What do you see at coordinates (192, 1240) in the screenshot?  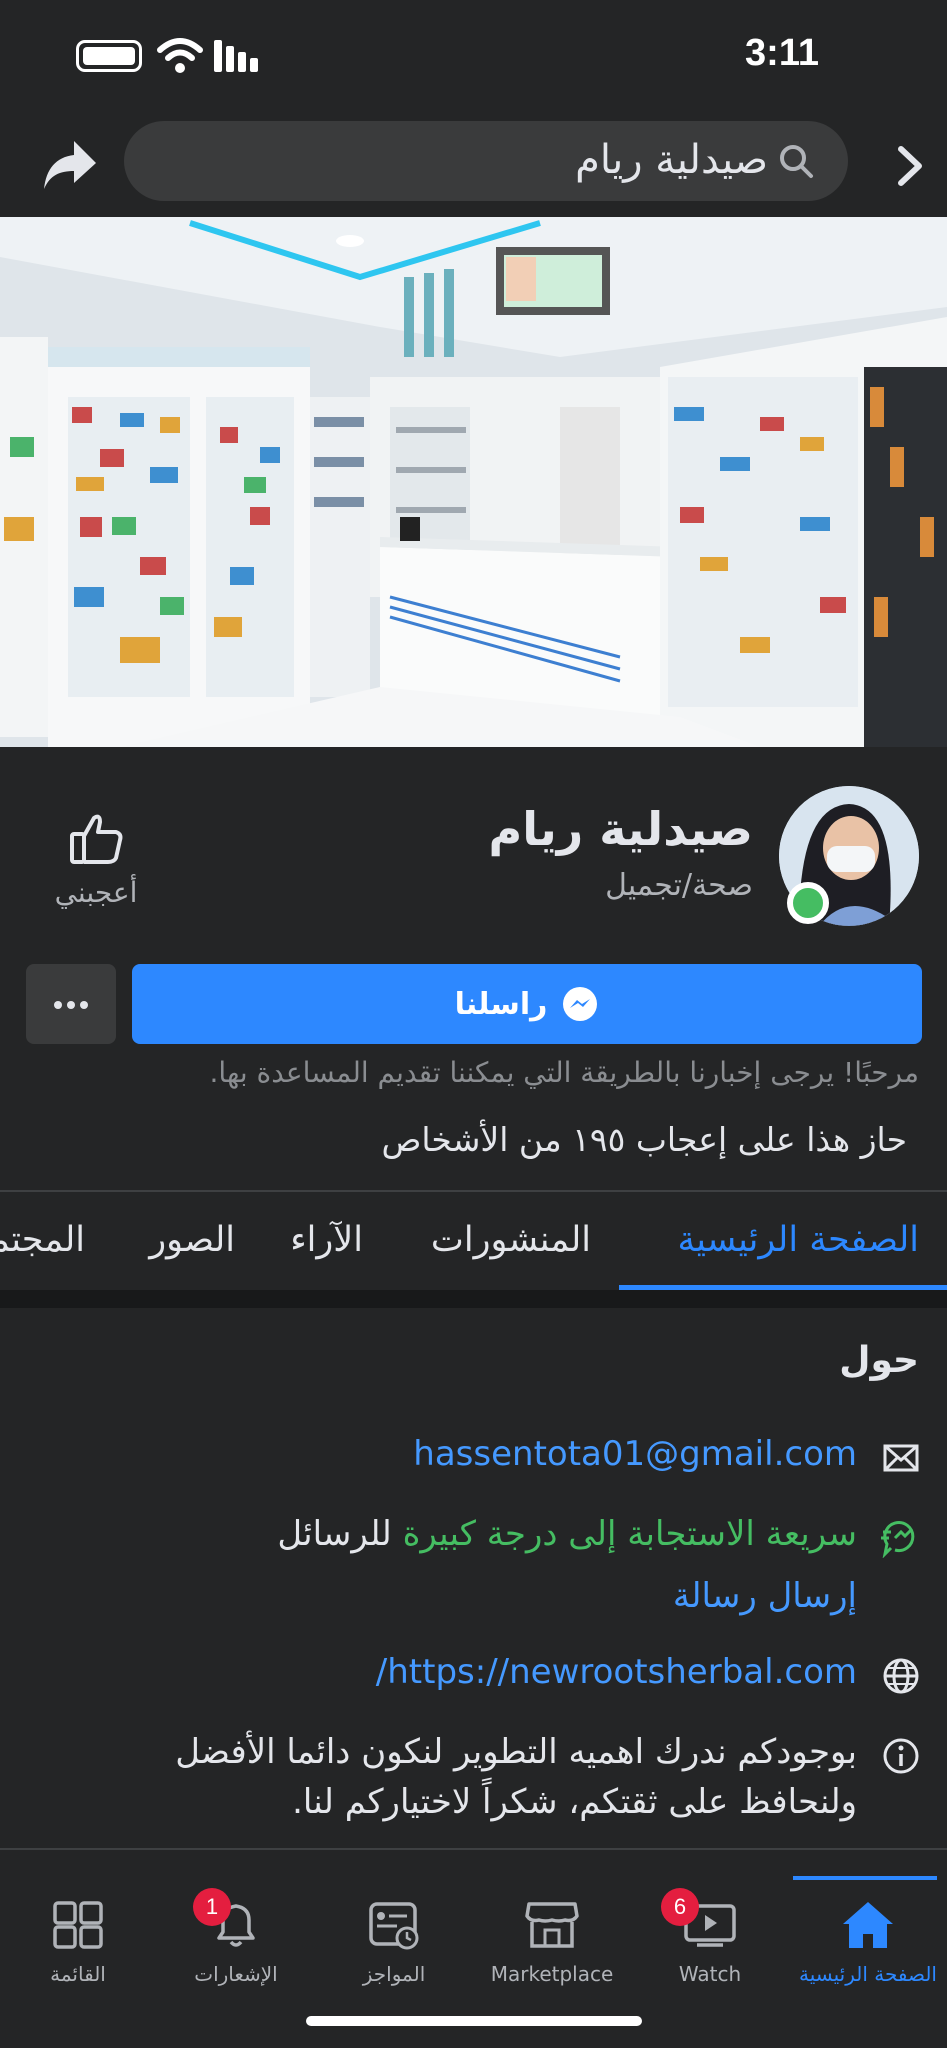 I see `tab-photos: الصور` at bounding box center [192, 1240].